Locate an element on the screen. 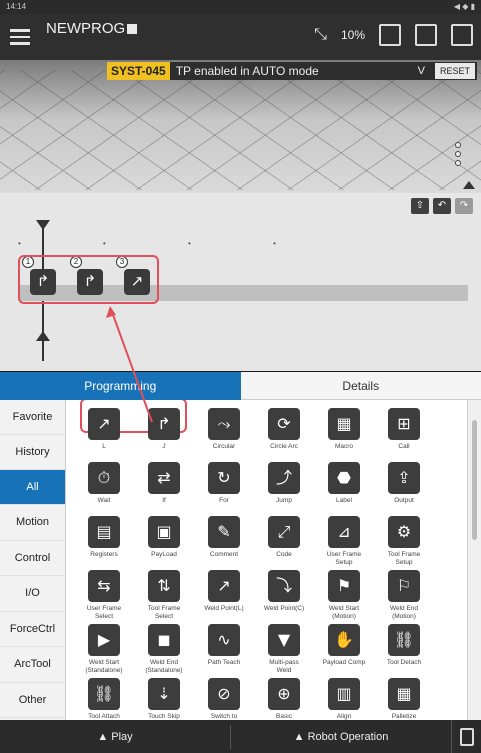 The height and width of the screenshot is (753, 481). play-button: ▲ Play is located at coordinates (115, 737).